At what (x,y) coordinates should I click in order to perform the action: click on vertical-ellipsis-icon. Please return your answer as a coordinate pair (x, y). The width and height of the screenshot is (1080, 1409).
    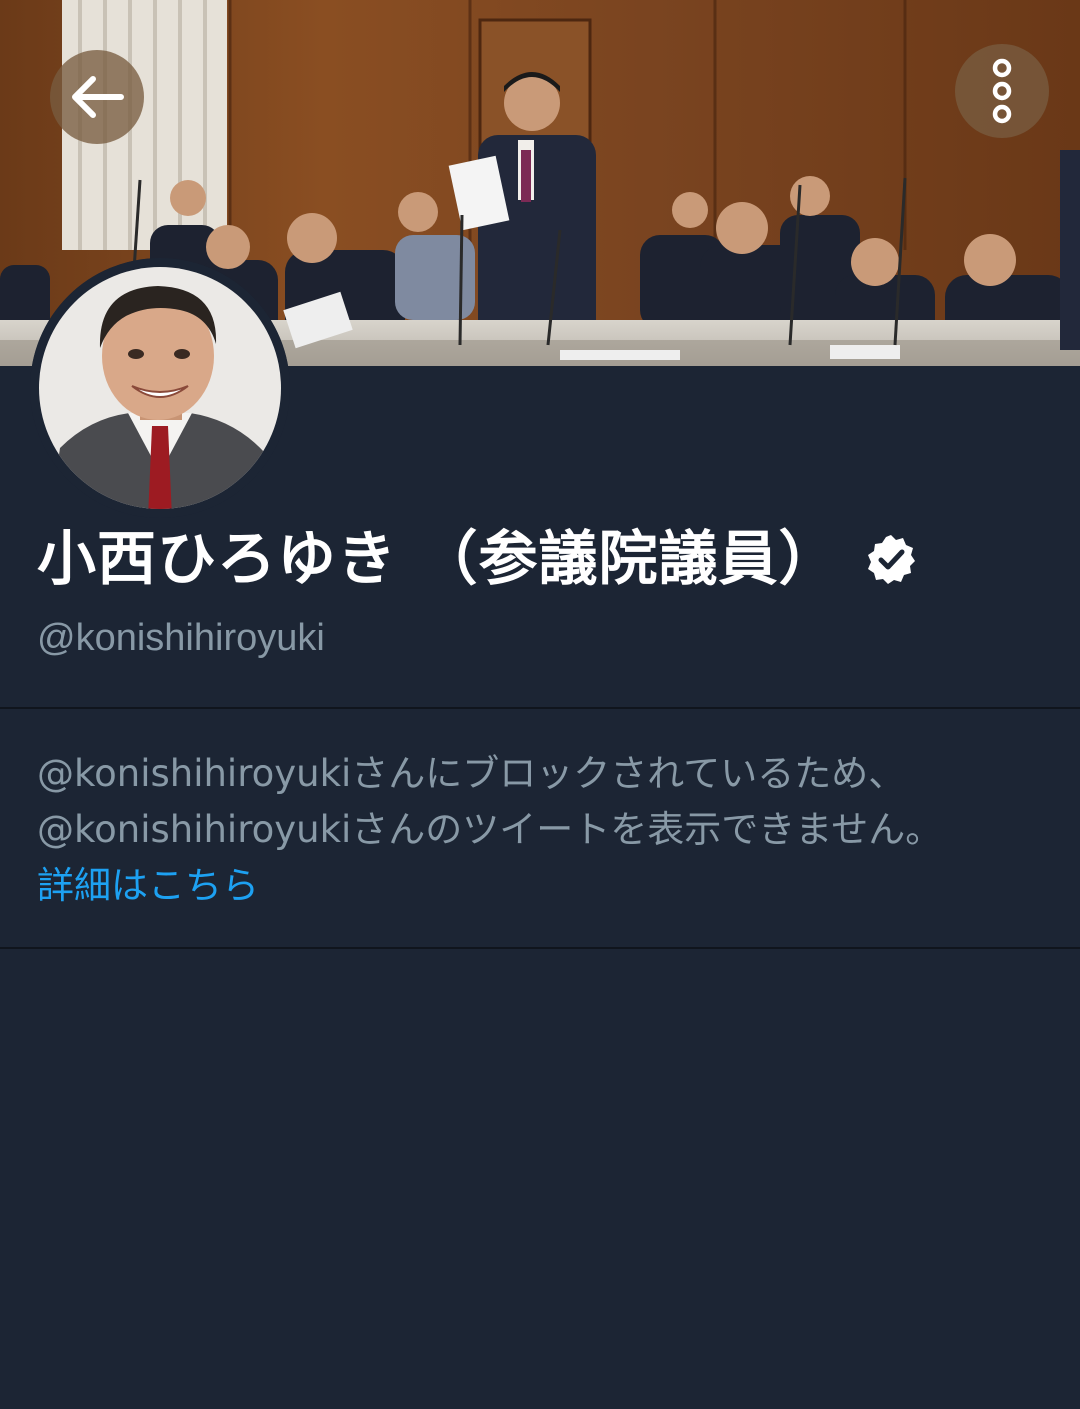
    Looking at the image, I should click on (1002, 91).